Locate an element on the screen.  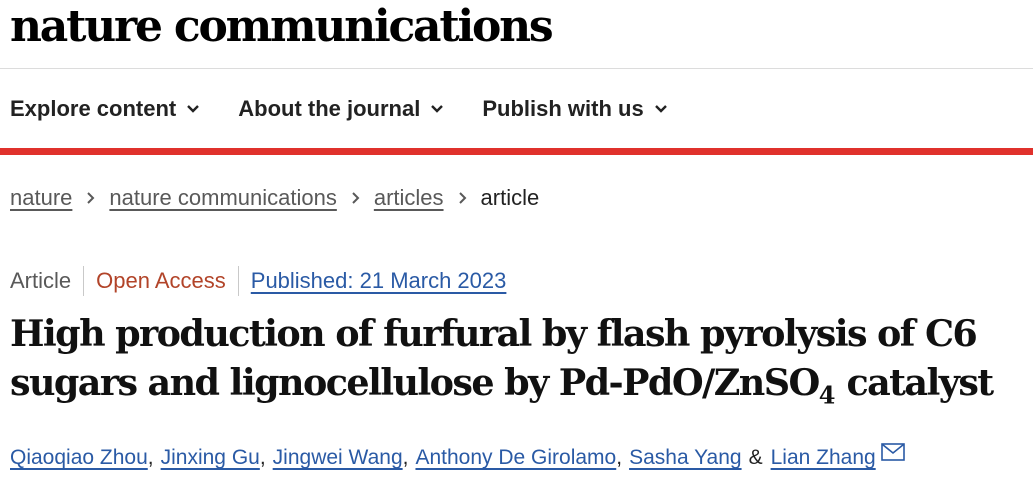
author-ampersand: & is located at coordinates (755, 457).